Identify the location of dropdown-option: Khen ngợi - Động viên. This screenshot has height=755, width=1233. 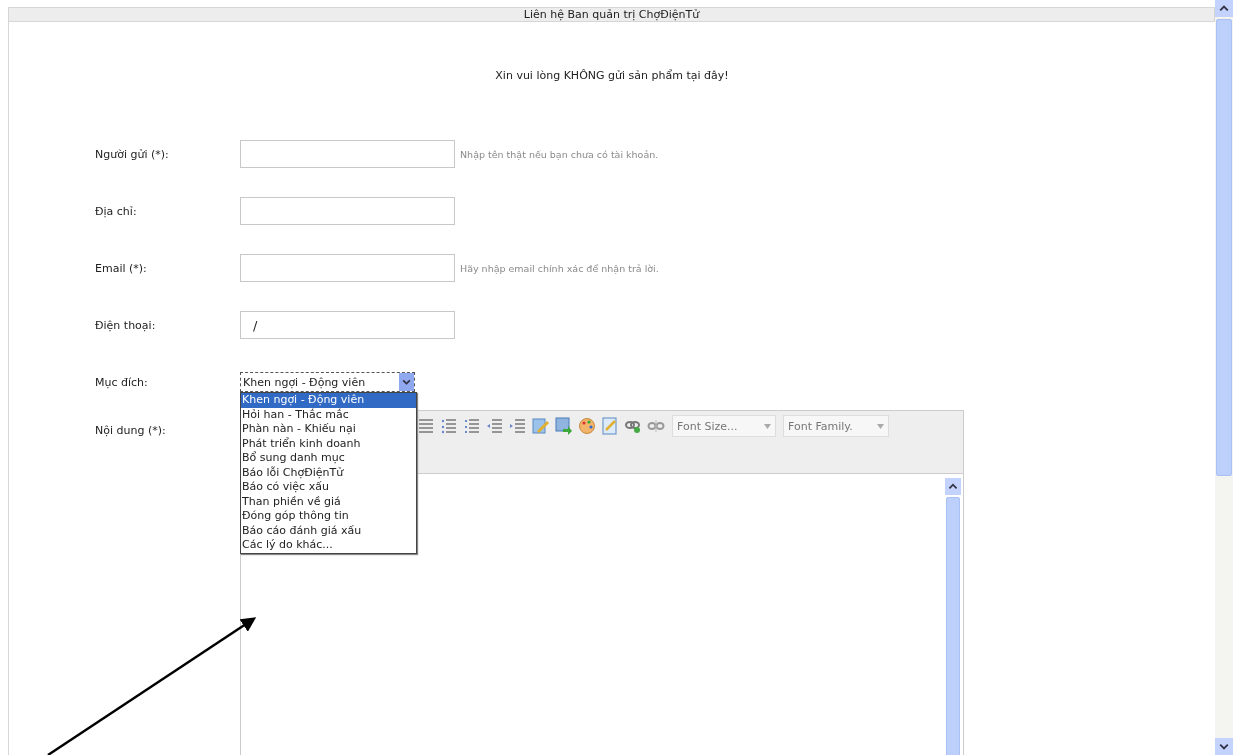
(328, 400).